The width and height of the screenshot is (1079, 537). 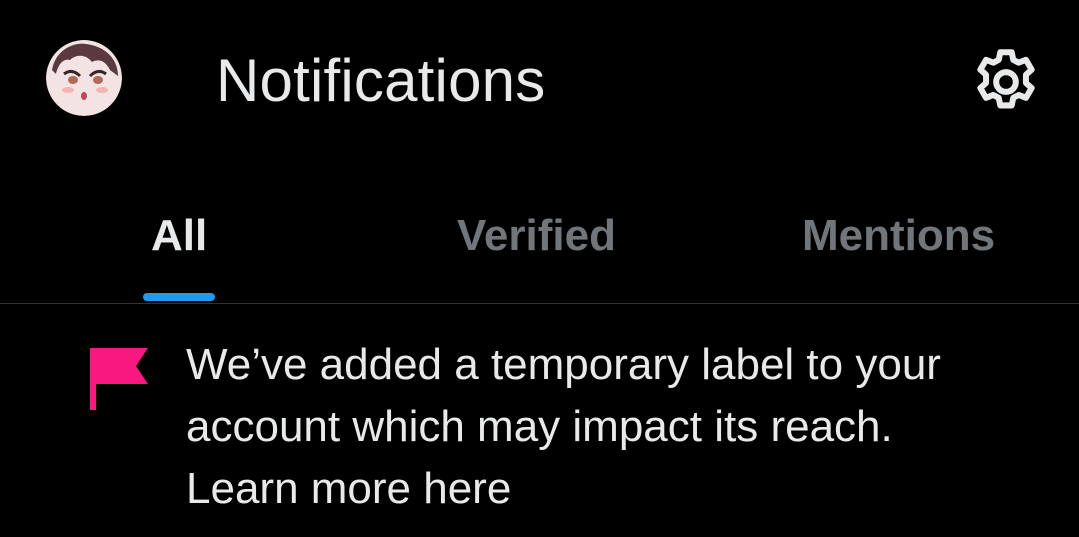 What do you see at coordinates (898, 236) in the screenshot?
I see `tab-mentions: Mentions` at bounding box center [898, 236].